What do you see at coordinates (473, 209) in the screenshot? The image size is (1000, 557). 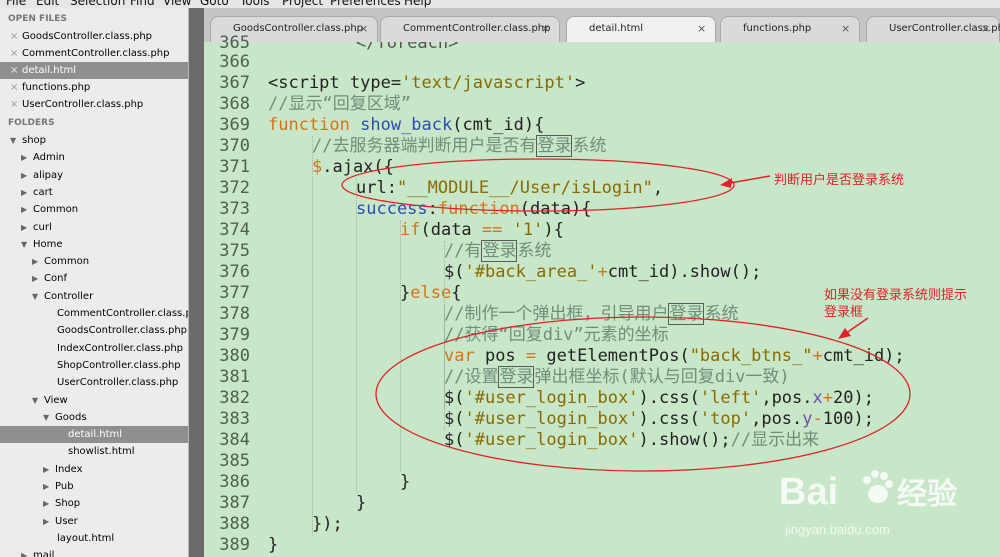 I see `code-line: success:function(data){` at bounding box center [473, 209].